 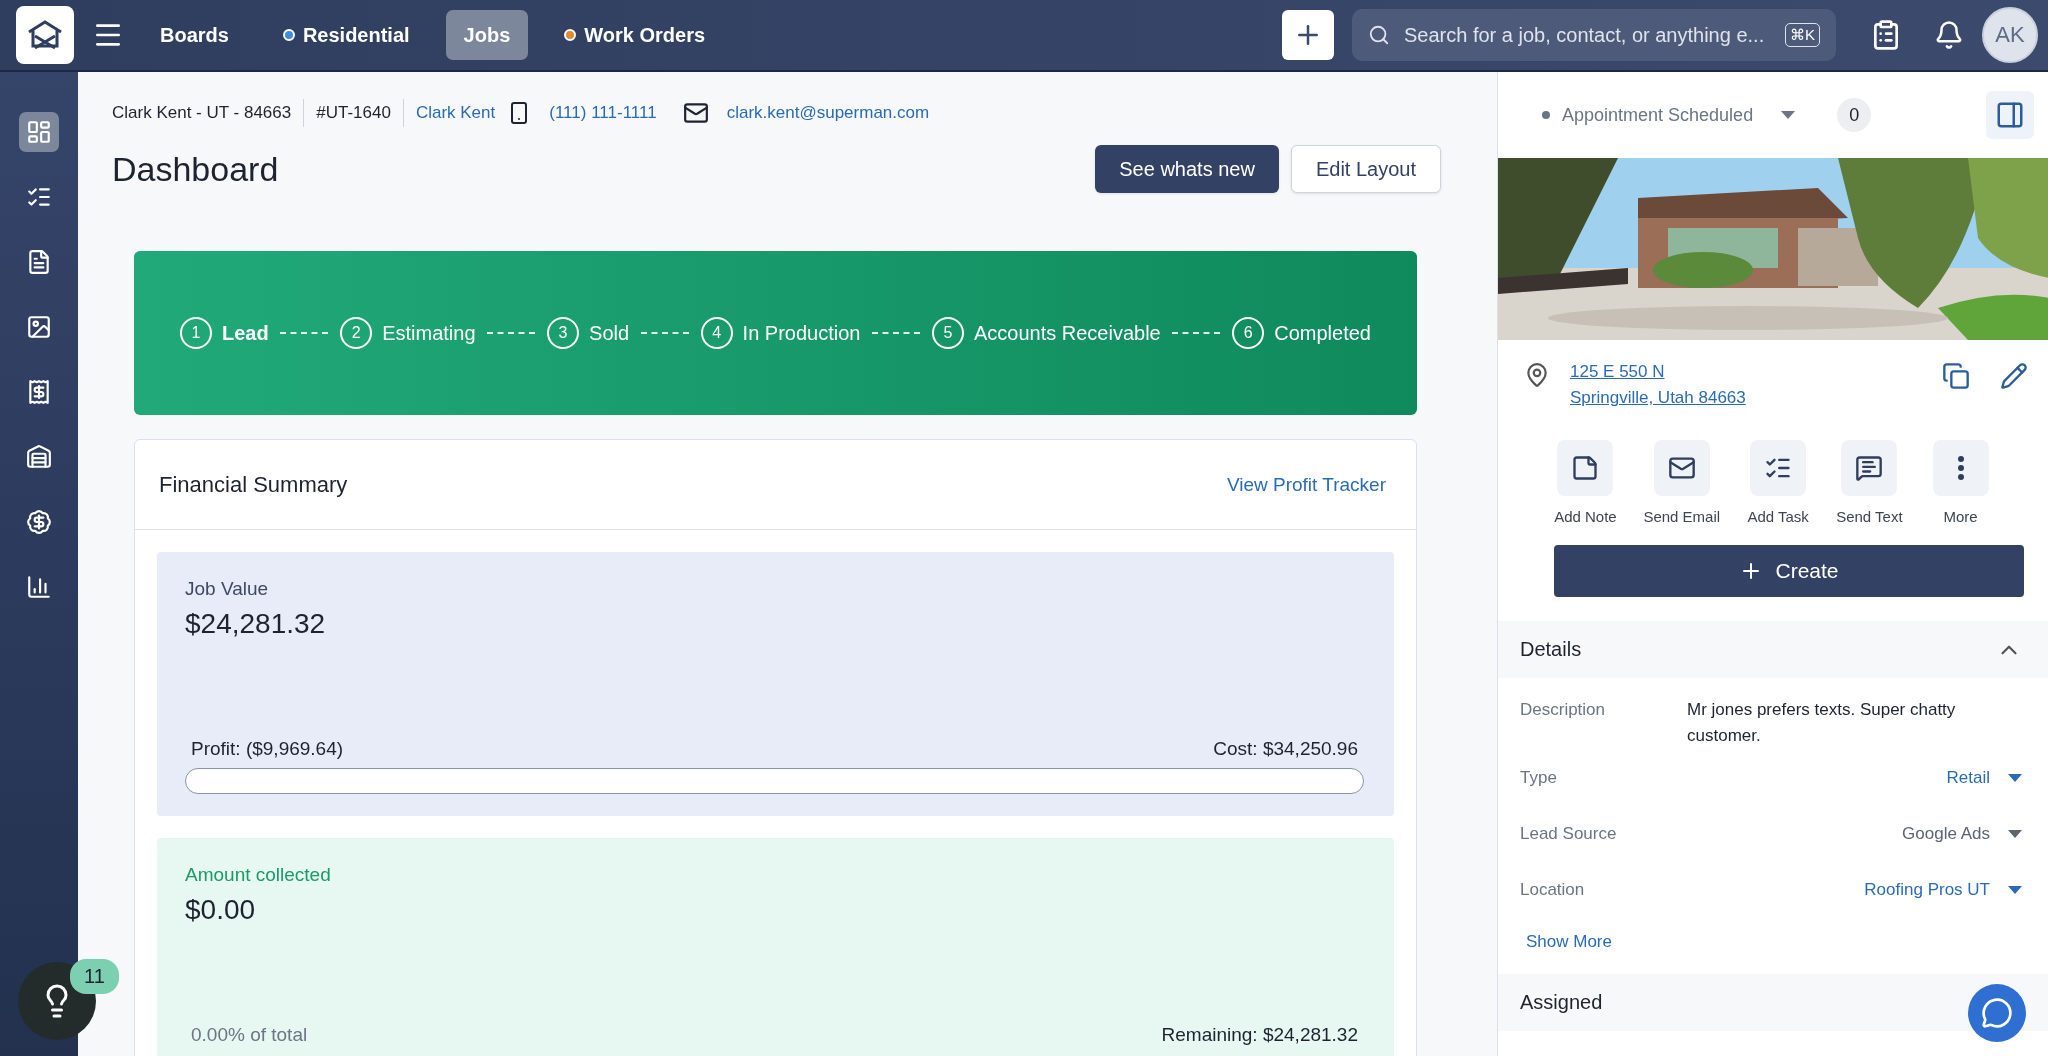 What do you see at coordinates (1563, 710) in the screenshot?
I see `field-label: Description` at bounding box center [1563, 710].